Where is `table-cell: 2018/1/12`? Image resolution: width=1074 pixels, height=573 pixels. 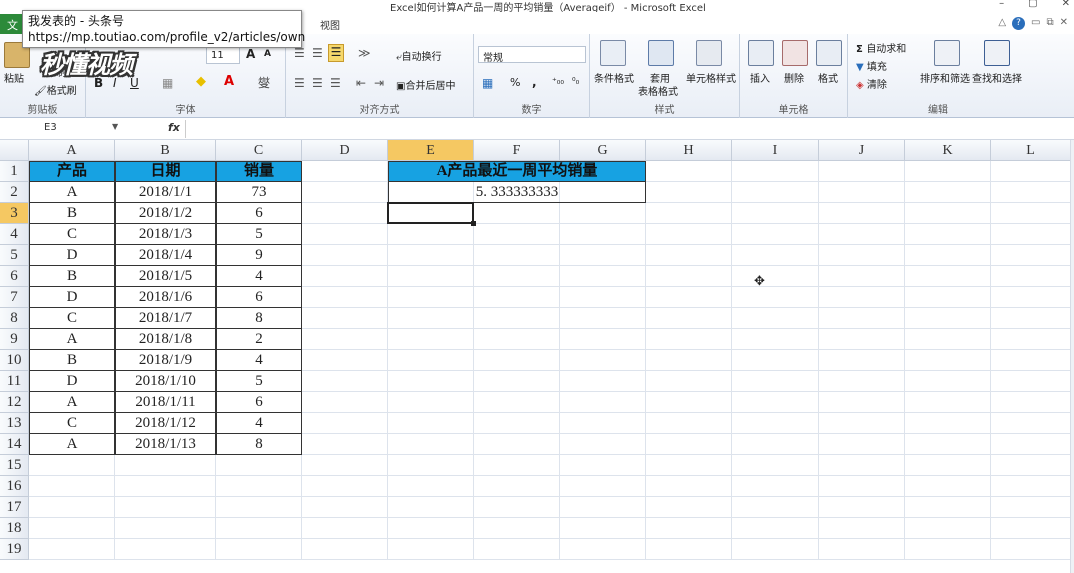
table-cell: 2018/1/12 is located at coordinates (165, 423).